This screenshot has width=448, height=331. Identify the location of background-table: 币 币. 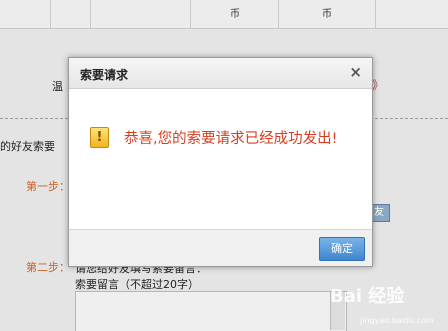
(224, 14).